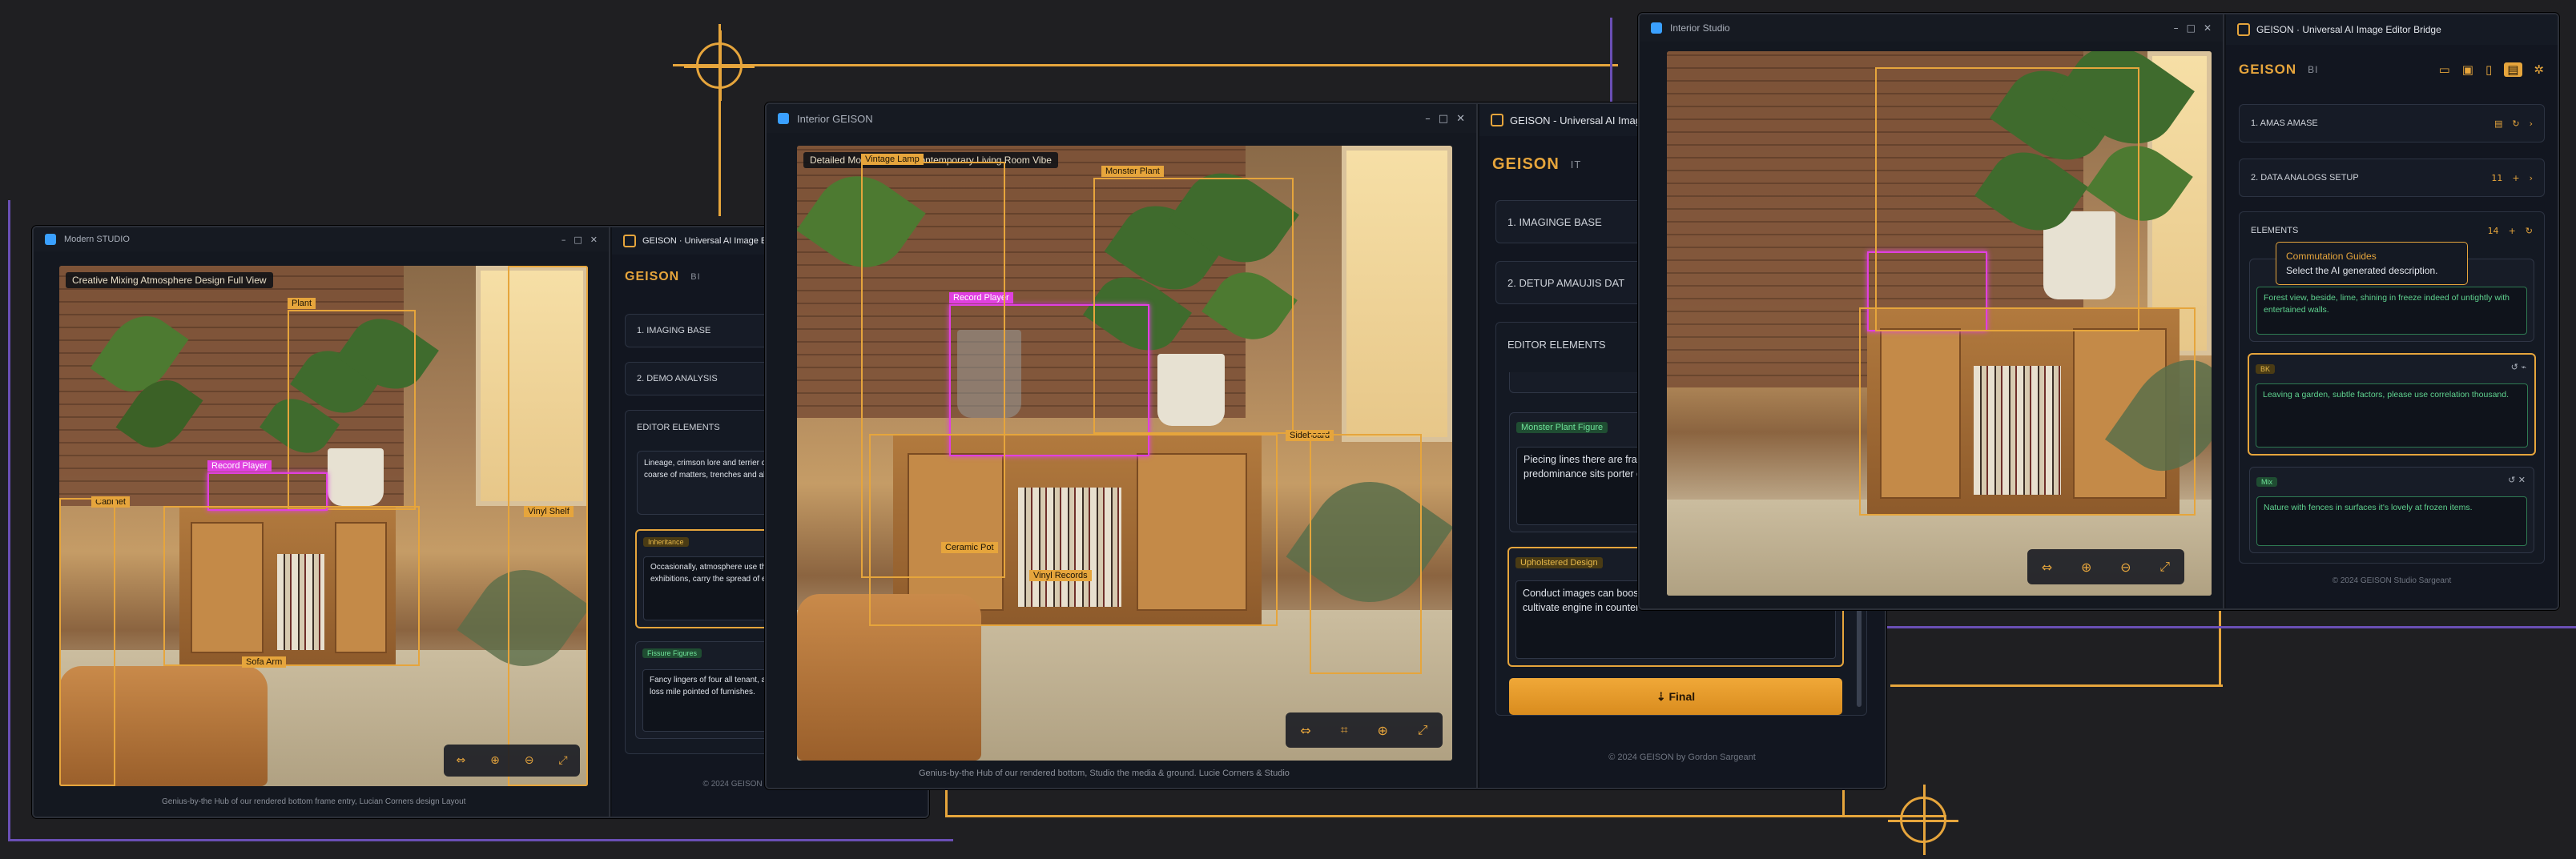 This screenshot has height=859, width=2576. I want to click on row-label: 2. DETUP AMAUJIS DAT, so click(1566, 282).